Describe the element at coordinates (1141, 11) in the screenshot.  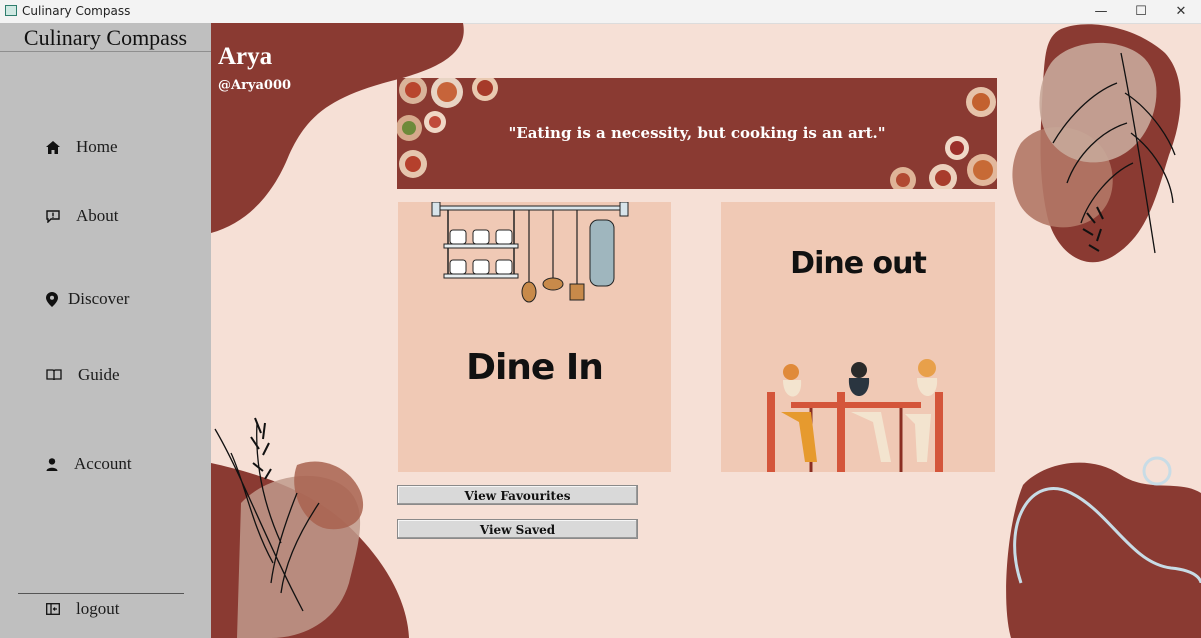
I see `maximize-button: ☐` at that location.